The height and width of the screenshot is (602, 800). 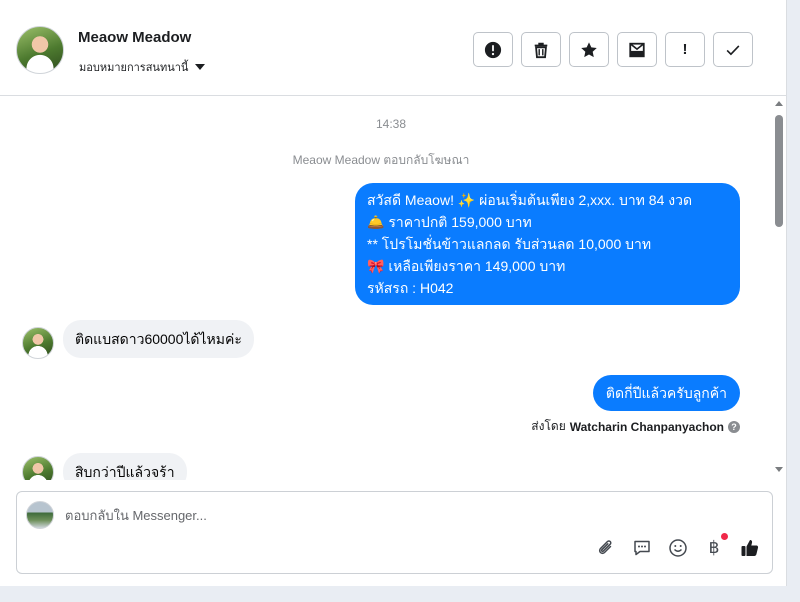 What do you see at coordinates (548, 426) in the screenshot?
I see `sent-by-prefix: ส่งโดย` at bounding box center [548, 426].